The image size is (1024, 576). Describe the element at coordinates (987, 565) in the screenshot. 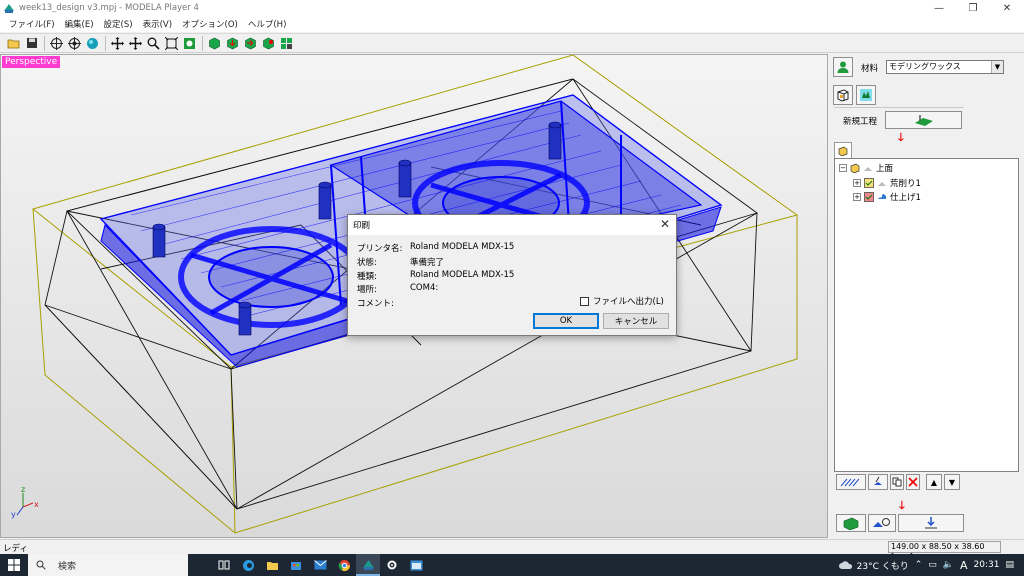

I see `clock: 20:31` at that location.